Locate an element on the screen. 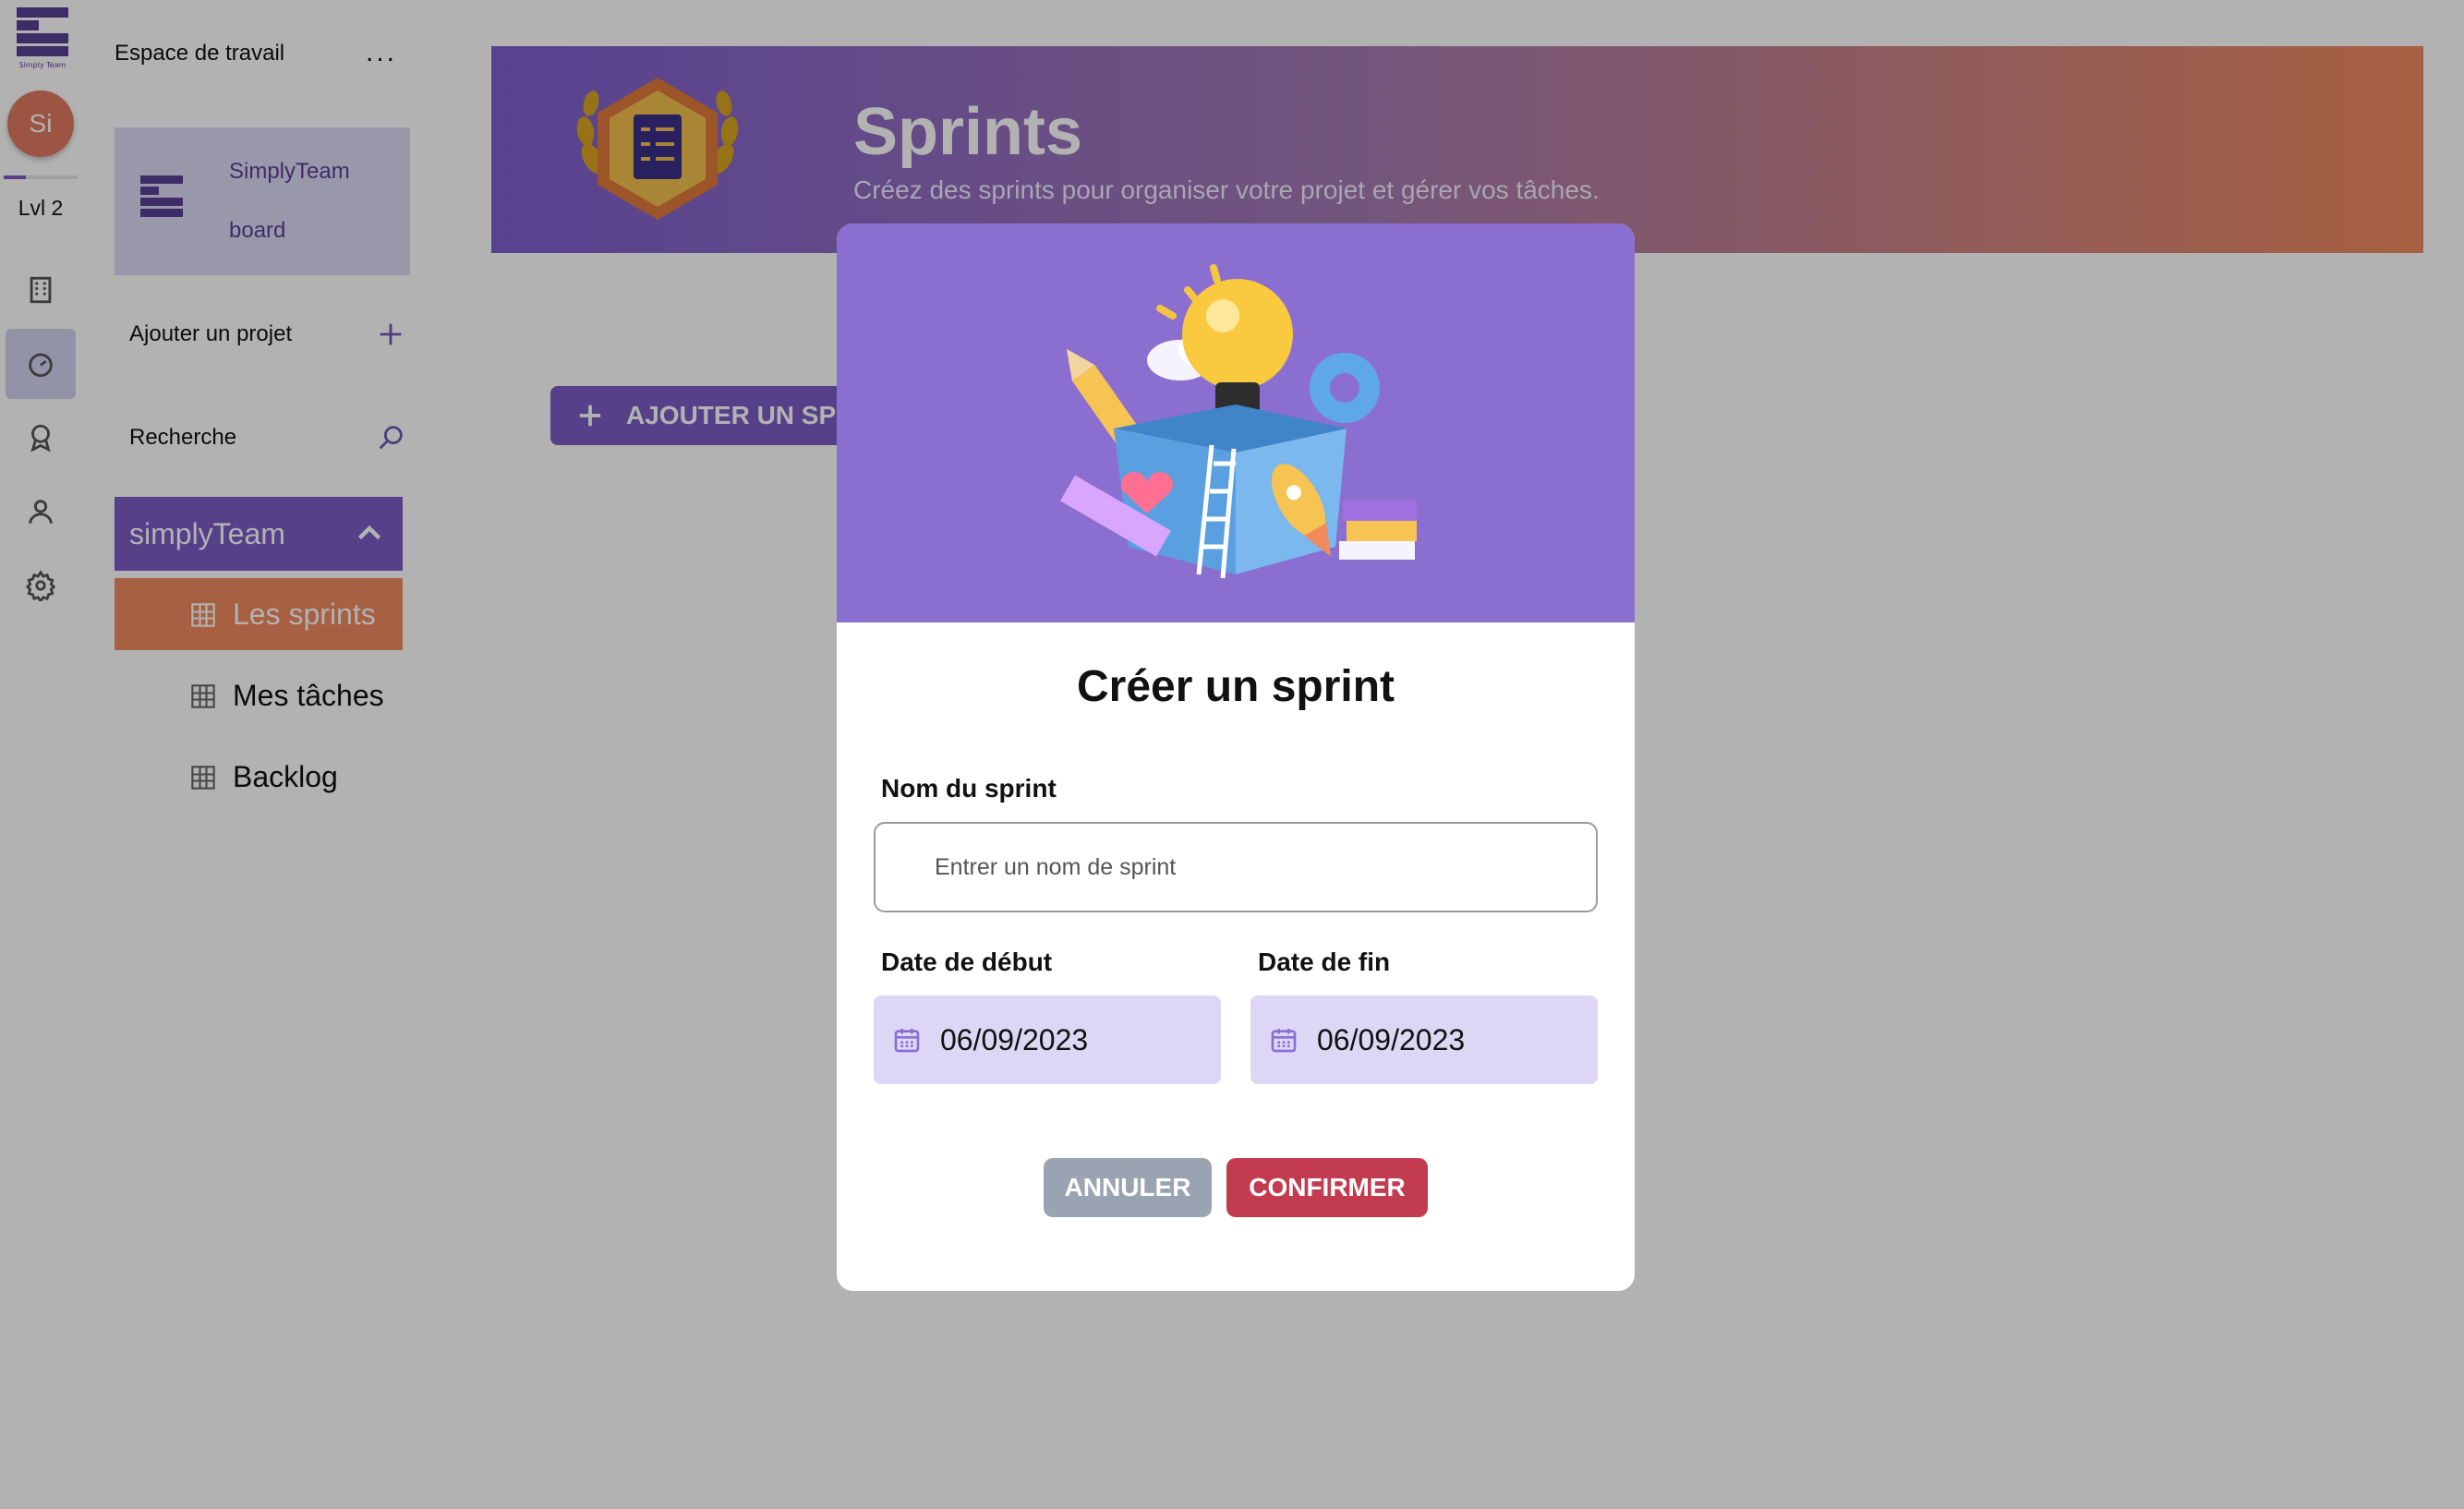 This screenshot has height=1509, width=2464. start-date-label: Date de début is located at coordinates (967, 962).